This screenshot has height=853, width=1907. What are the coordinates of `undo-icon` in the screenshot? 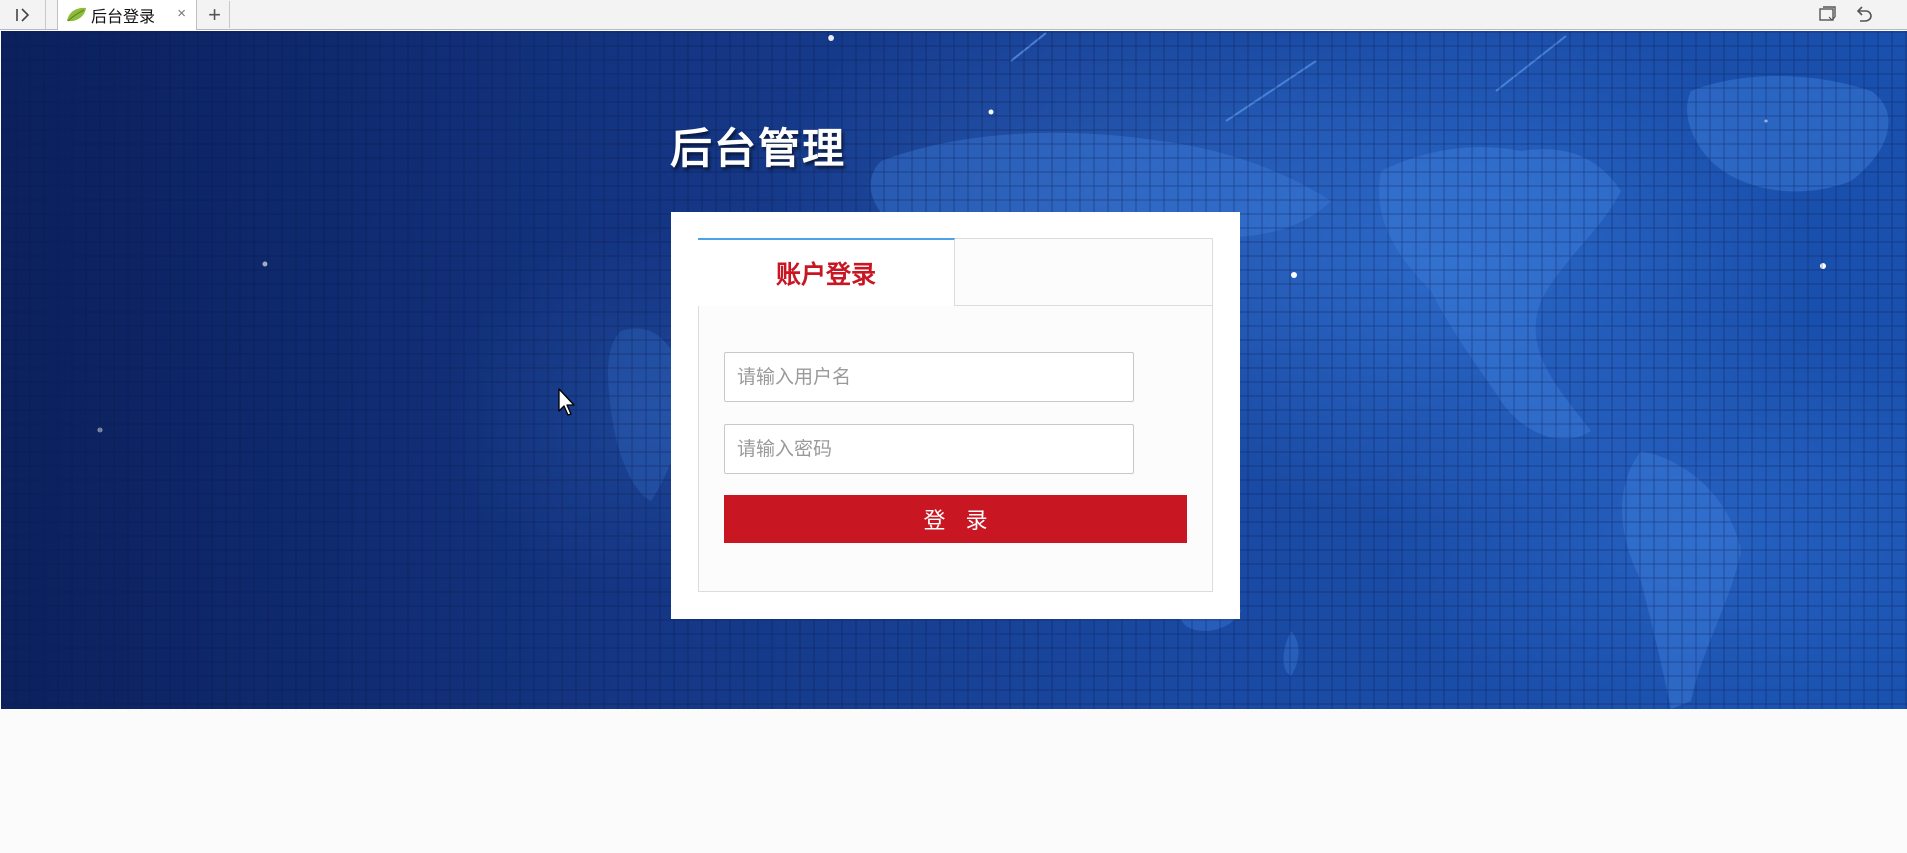 It's located at (1864, 14).